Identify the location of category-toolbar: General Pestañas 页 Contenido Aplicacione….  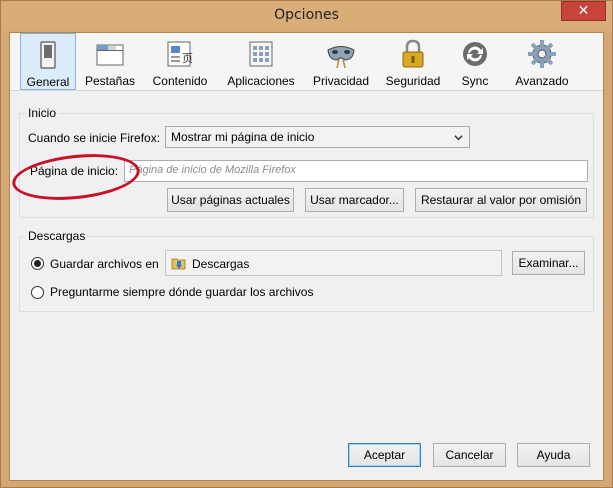
(306, 62).